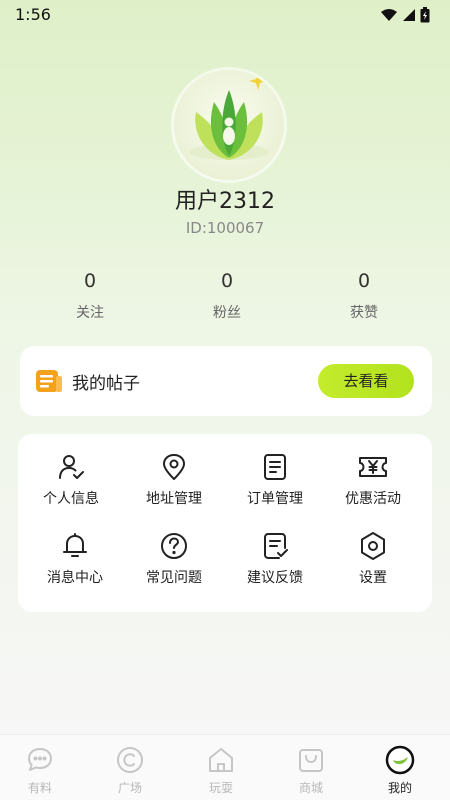  I want to click on menu-label: 常见问题, so click(174, 578).